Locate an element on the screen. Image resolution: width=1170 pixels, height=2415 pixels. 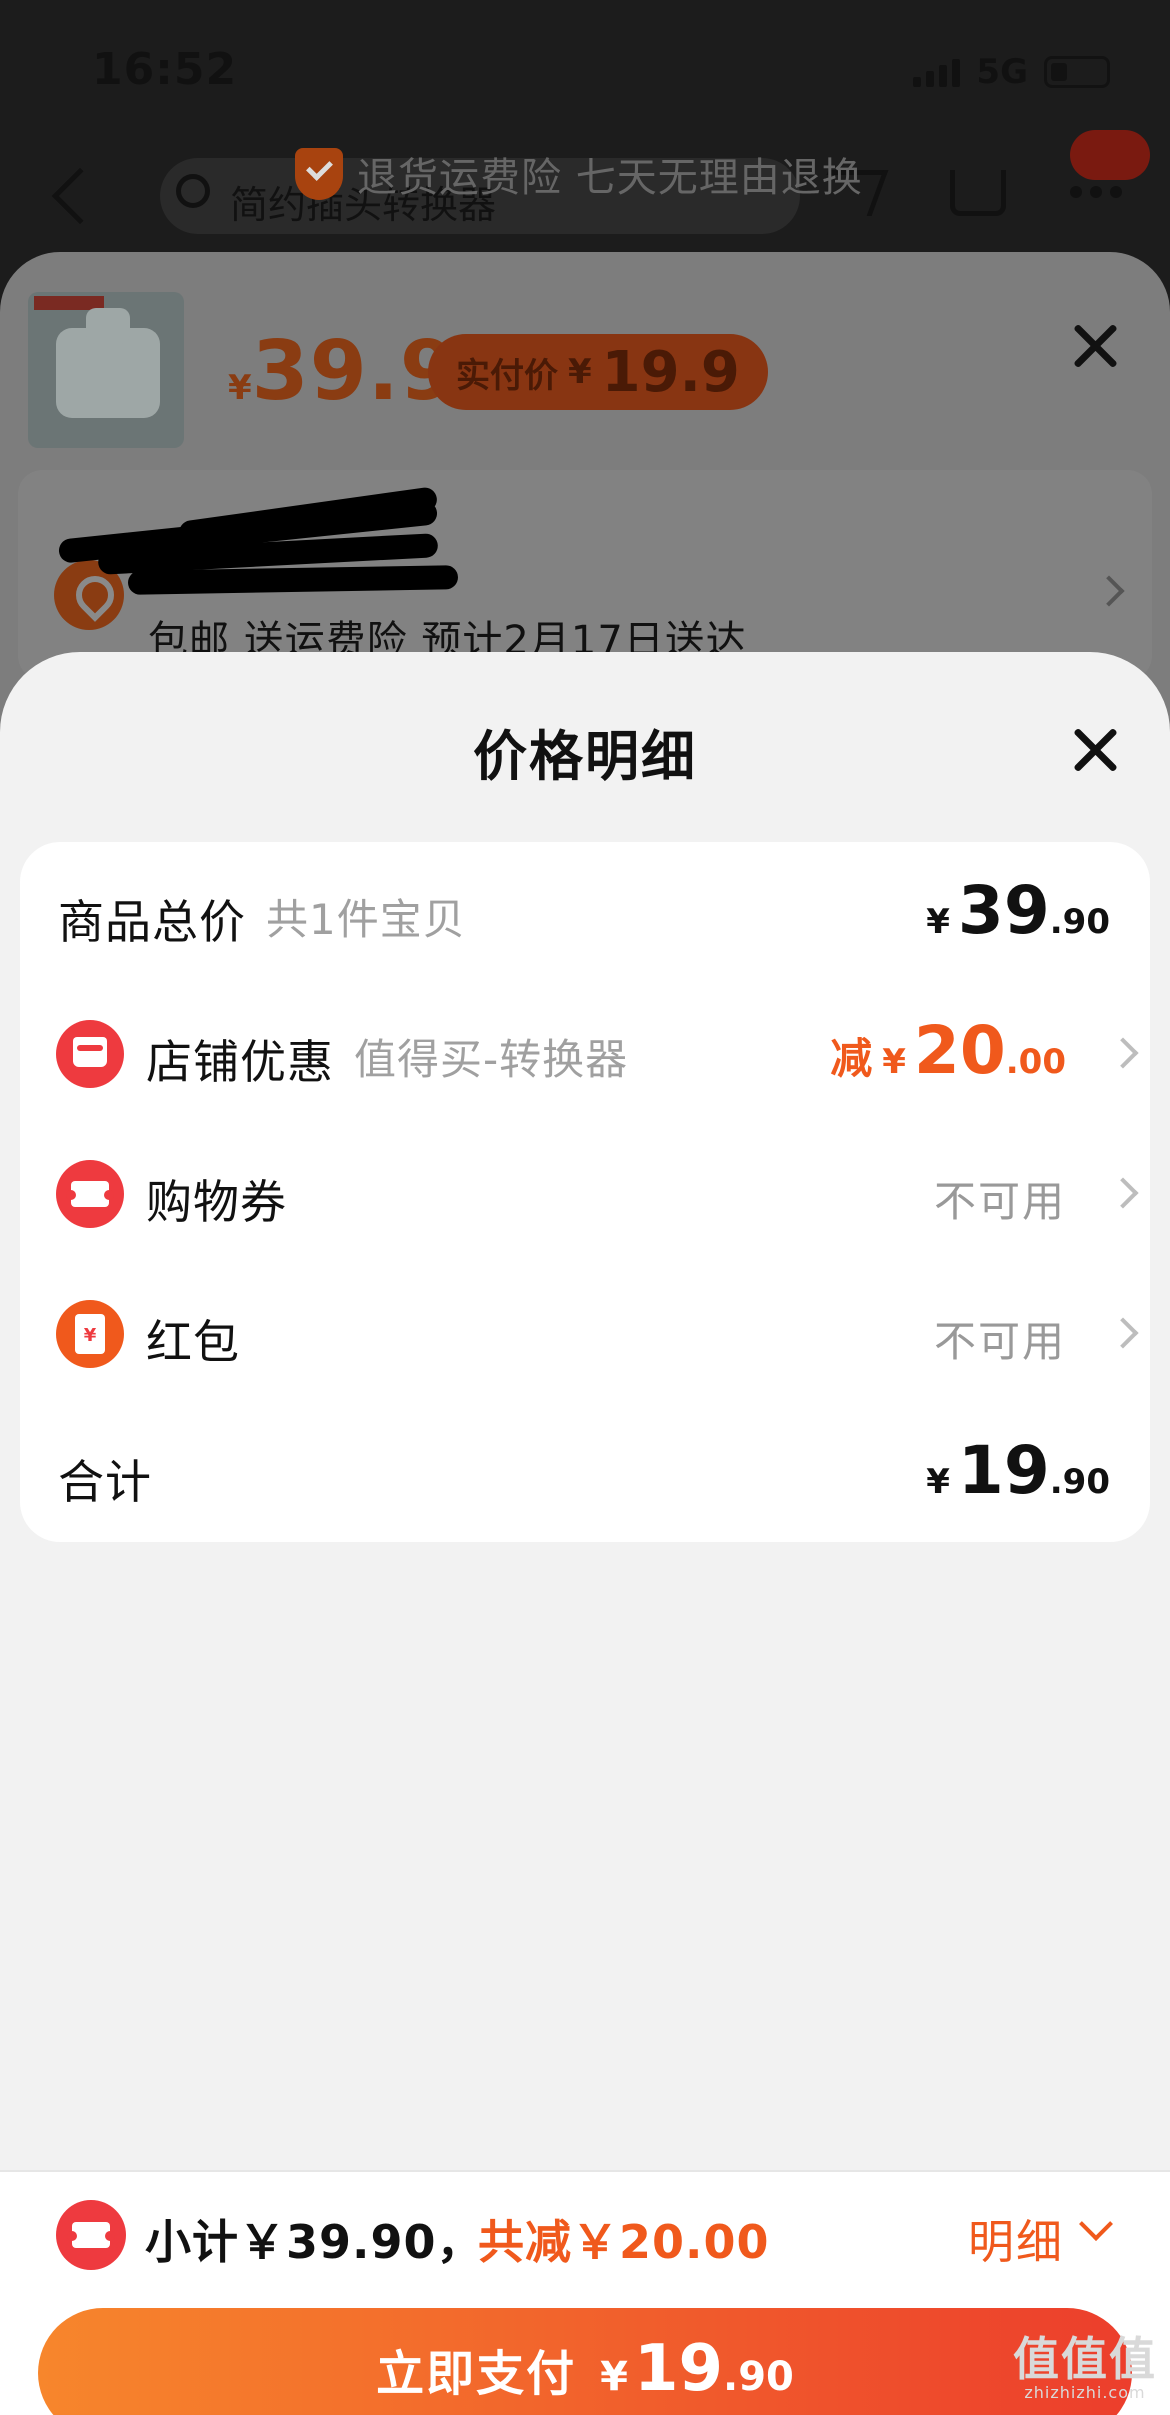
savings-text: 共减￥20.00 is located at coordinates (624, 2242).